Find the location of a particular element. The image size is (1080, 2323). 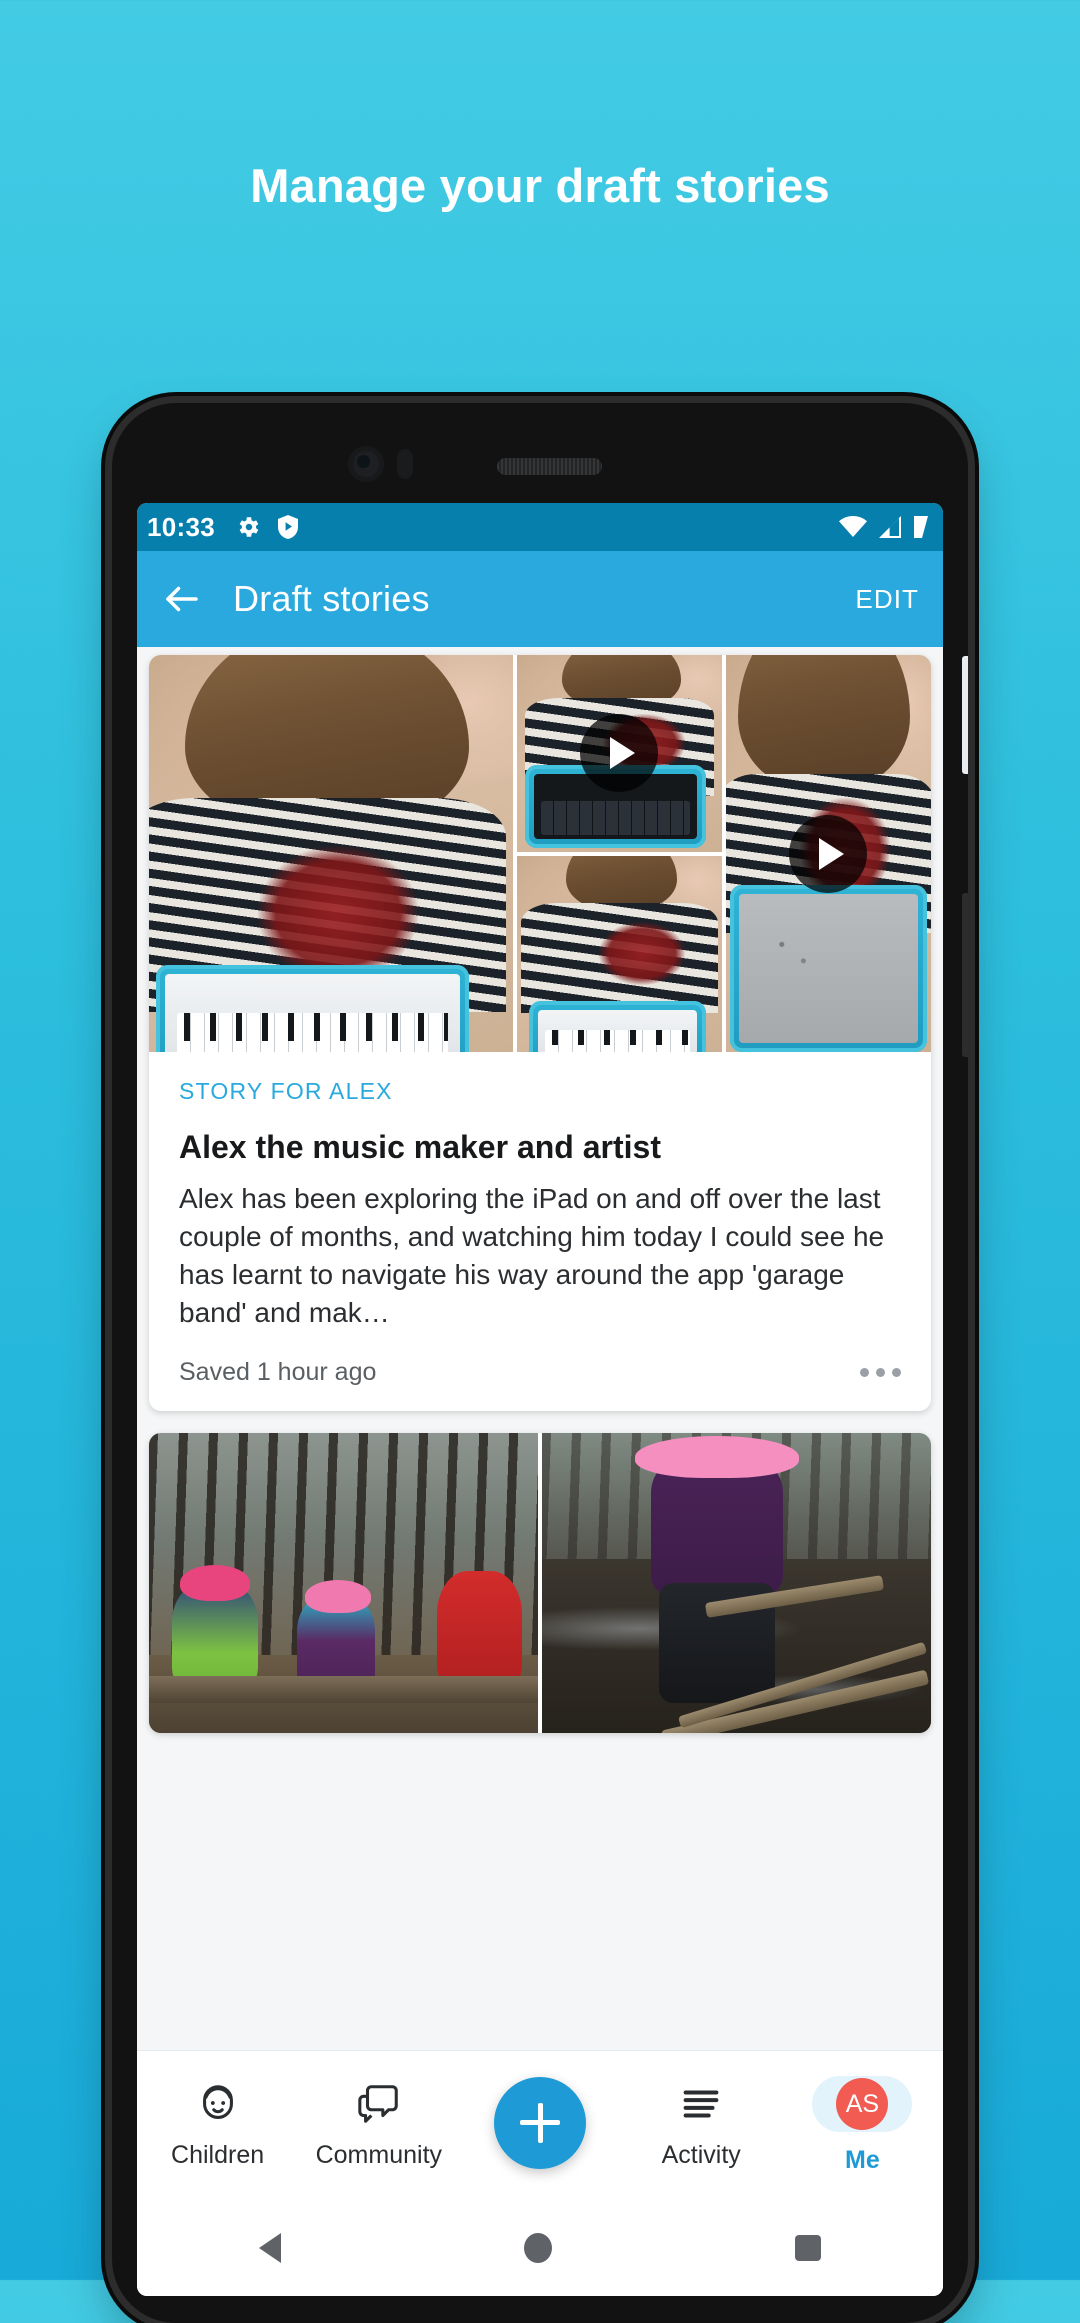

app-bar-title: Draft stories is located at coordinates (331, 598).